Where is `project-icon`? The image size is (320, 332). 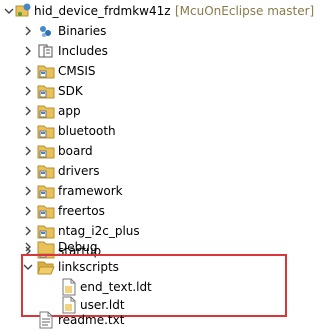
project-icon is located at coordinates (23, 11).